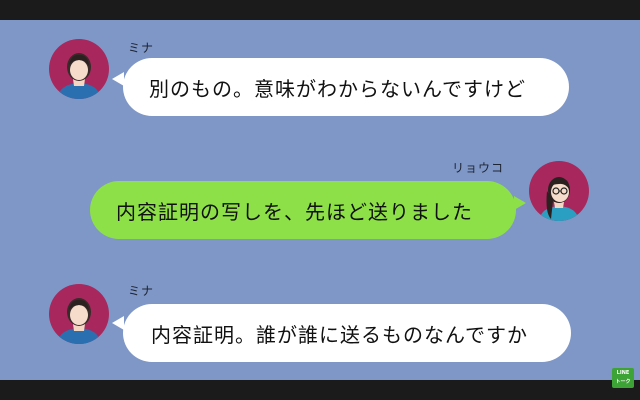 The width and height of the screenshot is (640, 400). Describe the element at coordinates (623, 378) in the screenshot. I see `line-talk-logo: LINE トーク` at that location.